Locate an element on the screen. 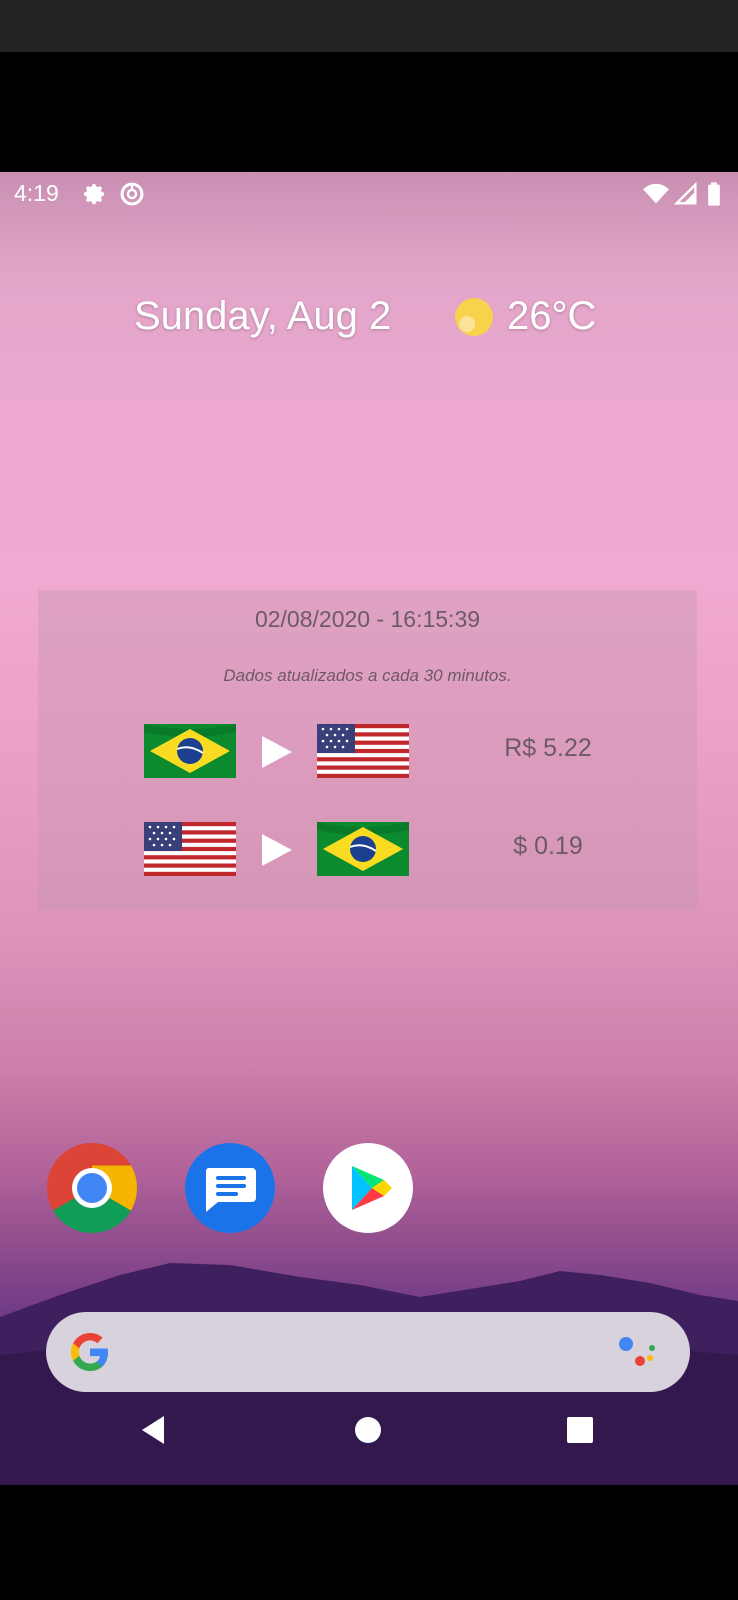 This screenshot has height=1600, width=738. conversion-row-usd-brl: $ 0.19 is located at coordinates (367, 846).